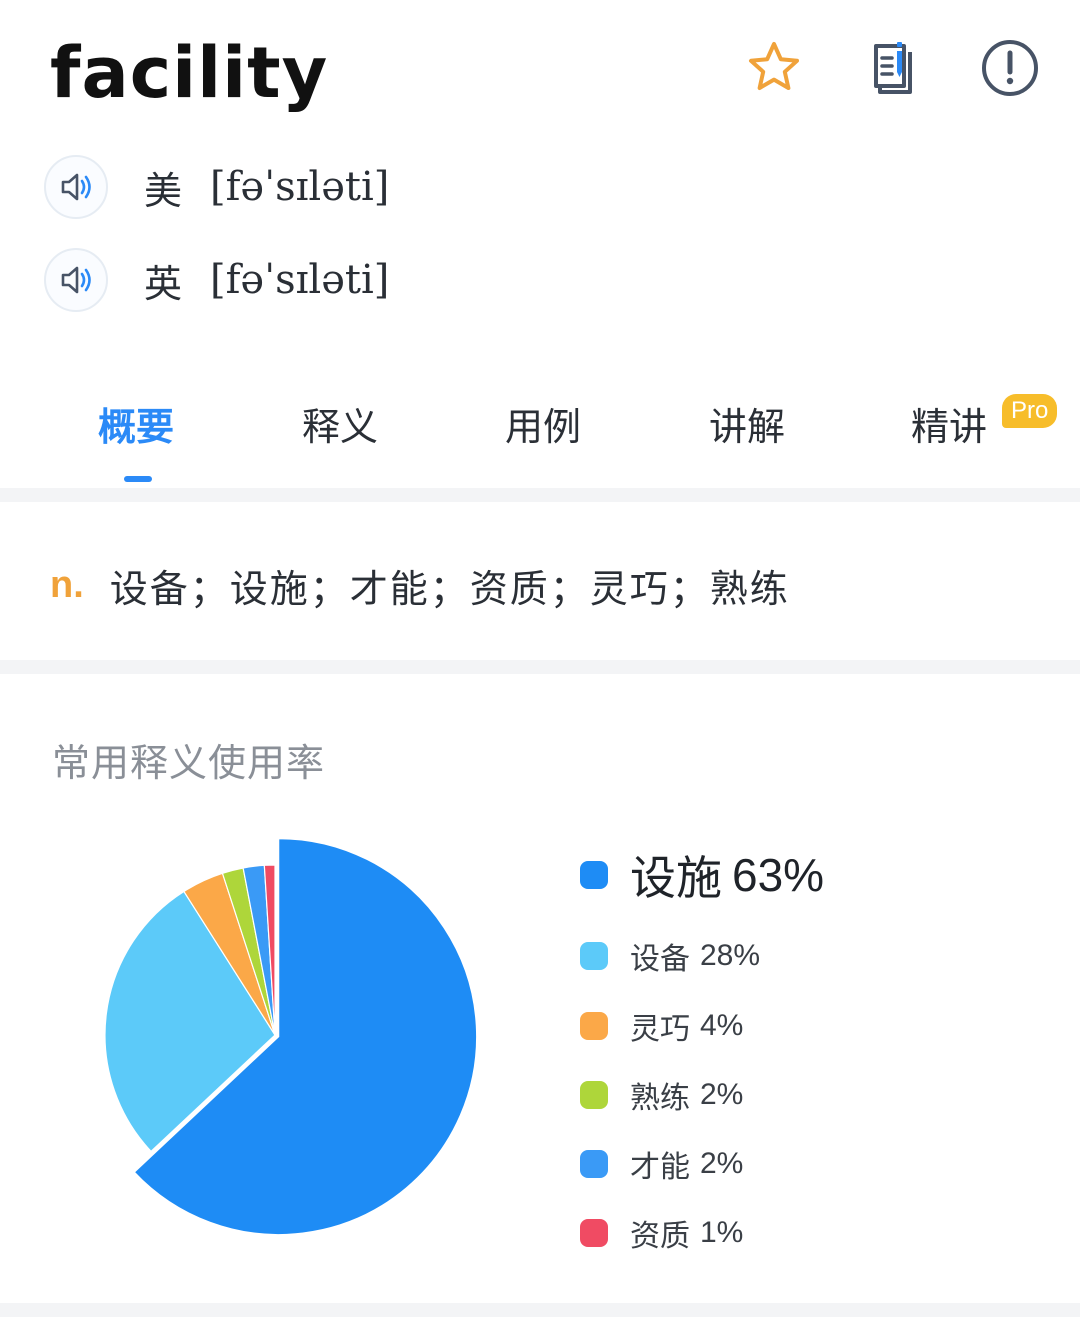 Image resolution: width=1080 pixels, height=1317 pixels. Describe the element at coordinates (1010, 68) in the screenshot. I see `feedback-icon` at that location.